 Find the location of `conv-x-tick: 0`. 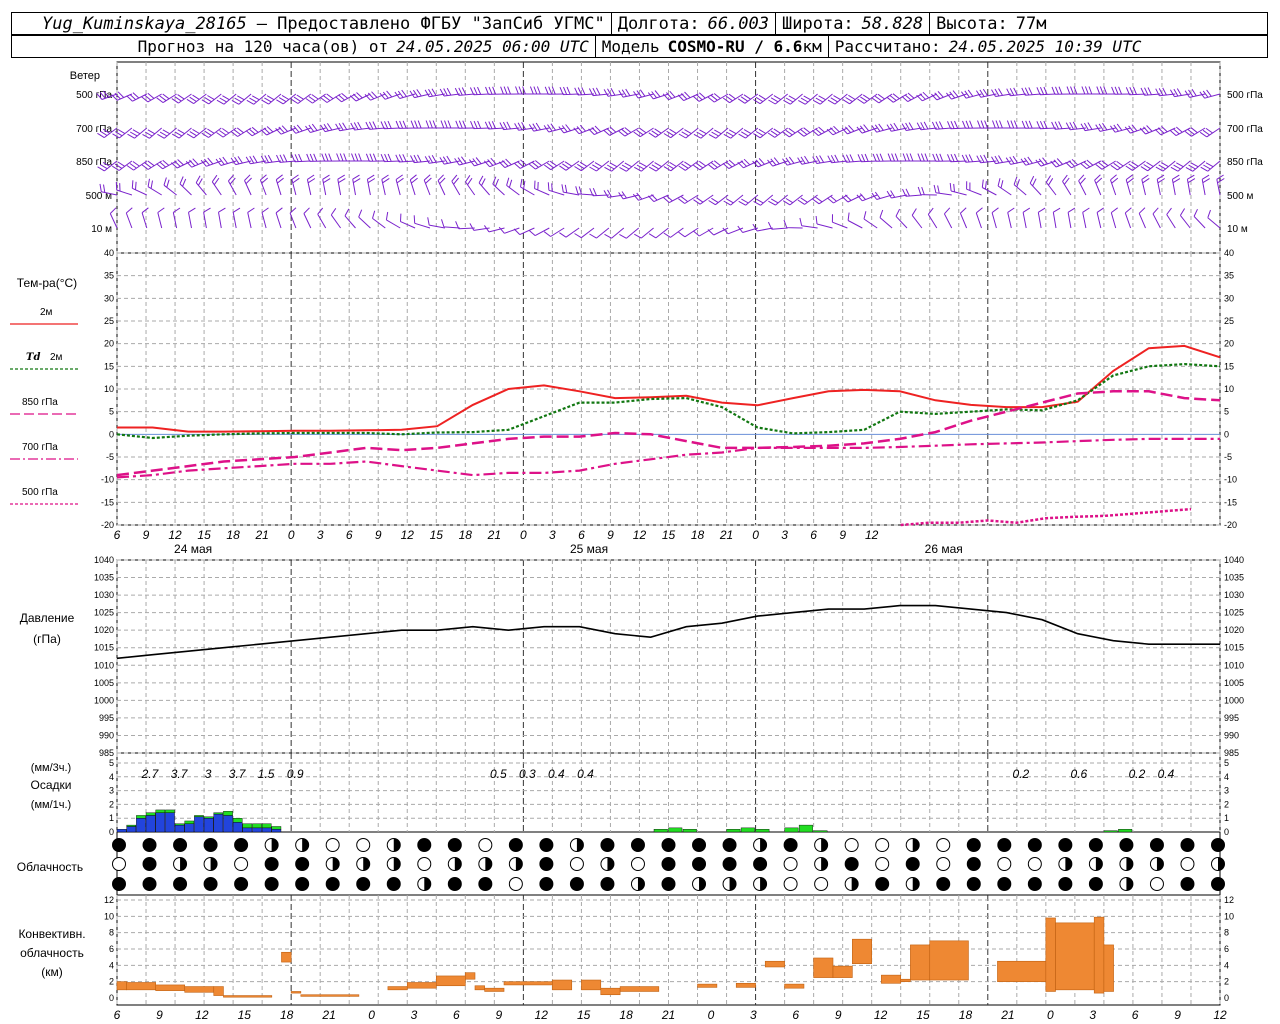

conv-x-tick: 0 is located at coordinates (1050, 1015).